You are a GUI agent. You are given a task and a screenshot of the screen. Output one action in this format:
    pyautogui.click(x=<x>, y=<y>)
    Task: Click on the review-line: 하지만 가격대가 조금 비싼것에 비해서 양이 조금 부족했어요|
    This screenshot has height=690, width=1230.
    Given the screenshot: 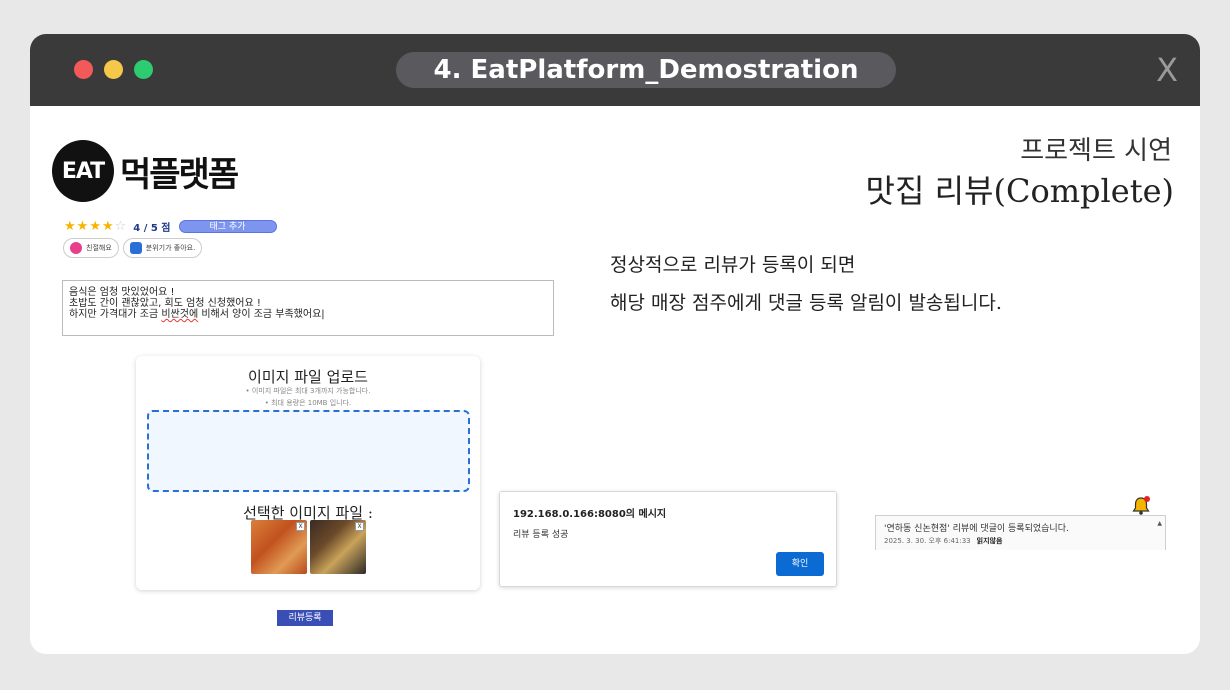 What is the action you would take?
    pyautogui.click(x=197, y=314)
    